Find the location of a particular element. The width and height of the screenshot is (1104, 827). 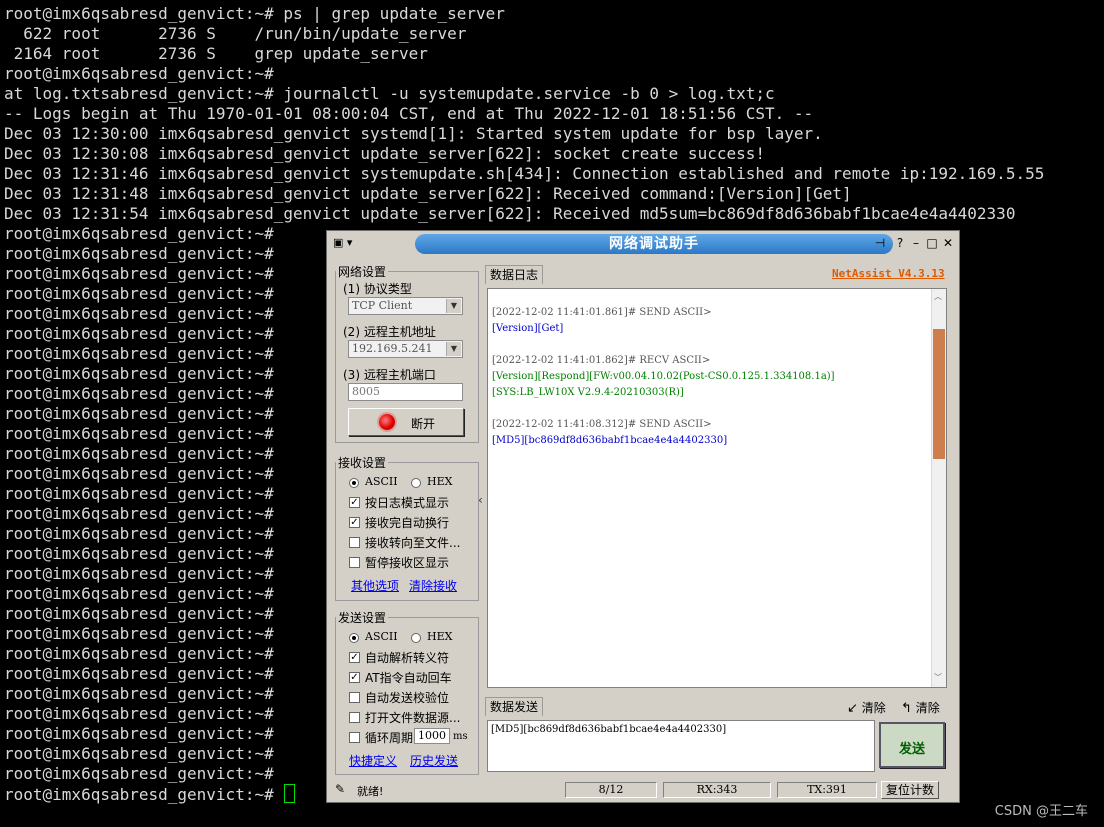

send-opt2-label: AT指令自动回车 is located at coordinates (408, 678).